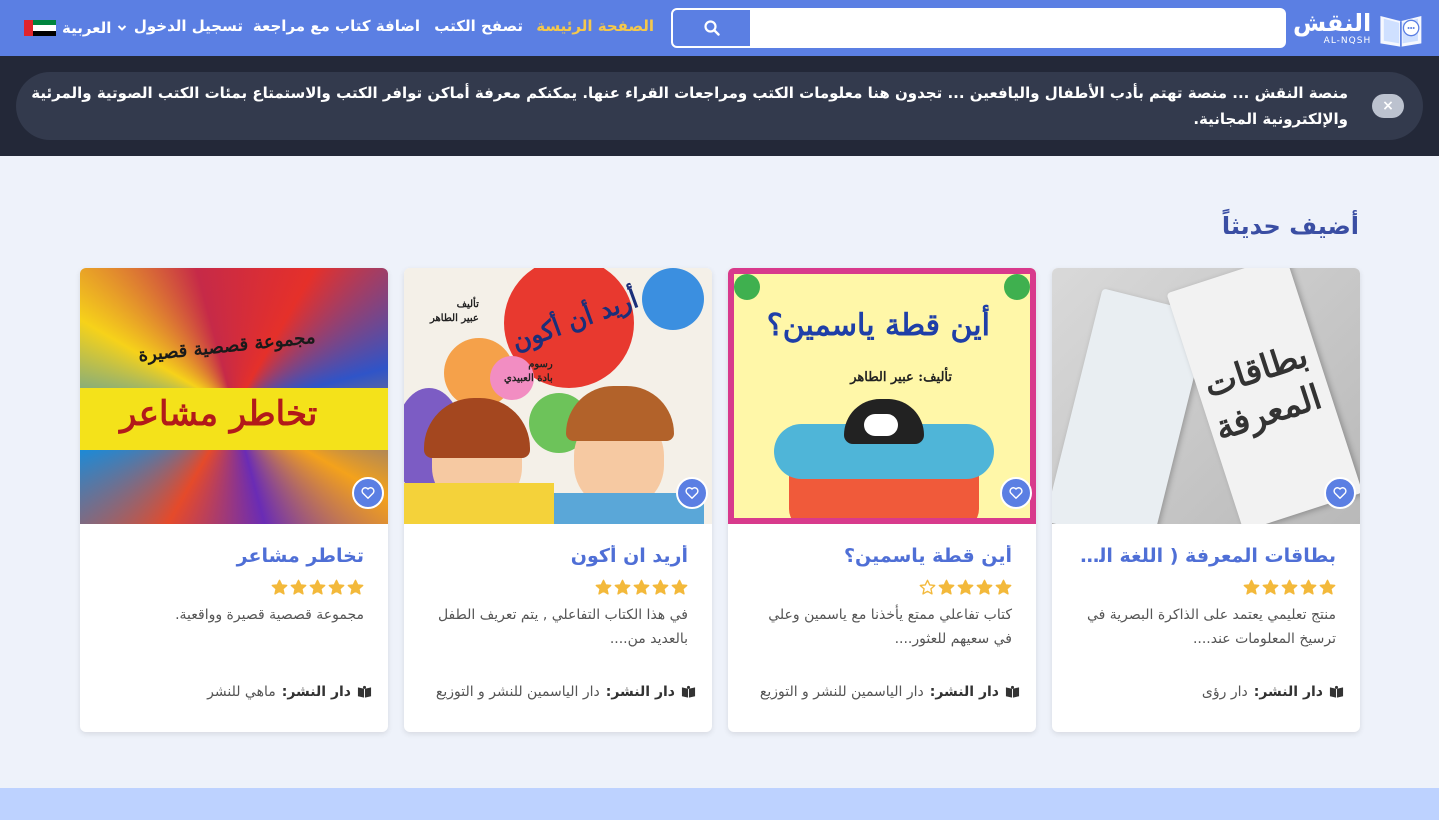 The height and width of the screenshot is (820, 1439). I want to click on book-cover-image: بطاقات المعرفة, so click(1206, 396).